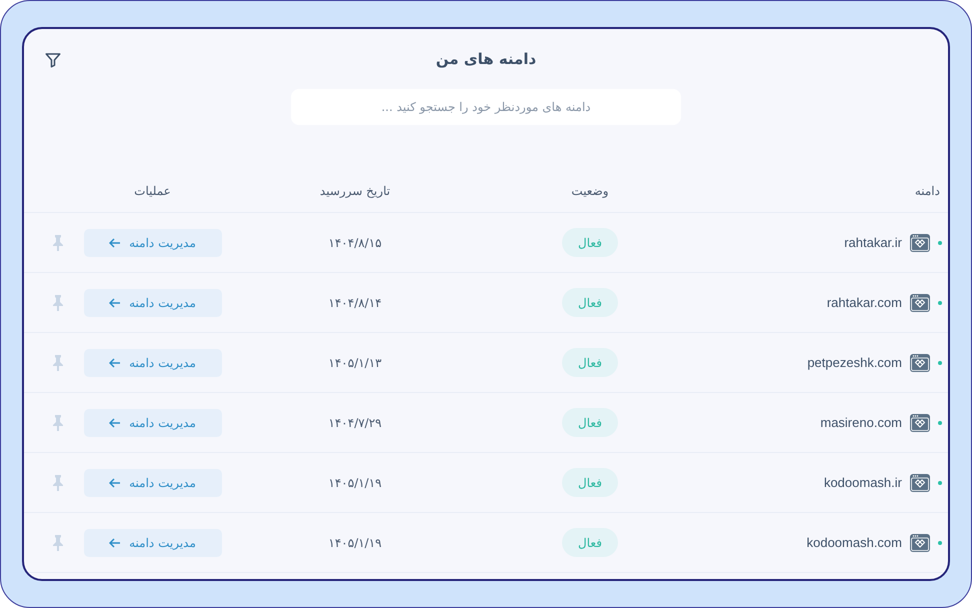  I want to click on domain-name: kodoomash.com, so click(854, 542).